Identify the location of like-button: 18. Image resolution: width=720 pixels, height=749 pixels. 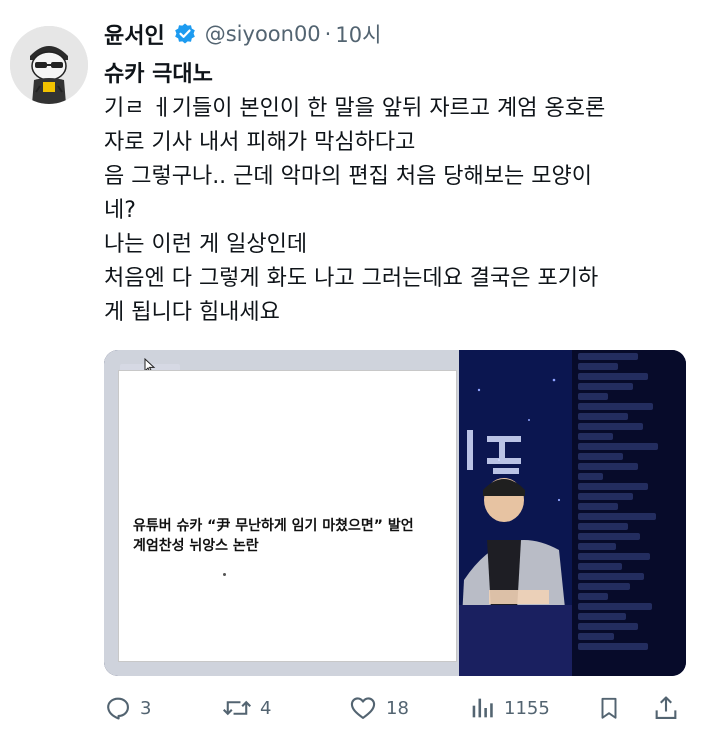
(378, 708).